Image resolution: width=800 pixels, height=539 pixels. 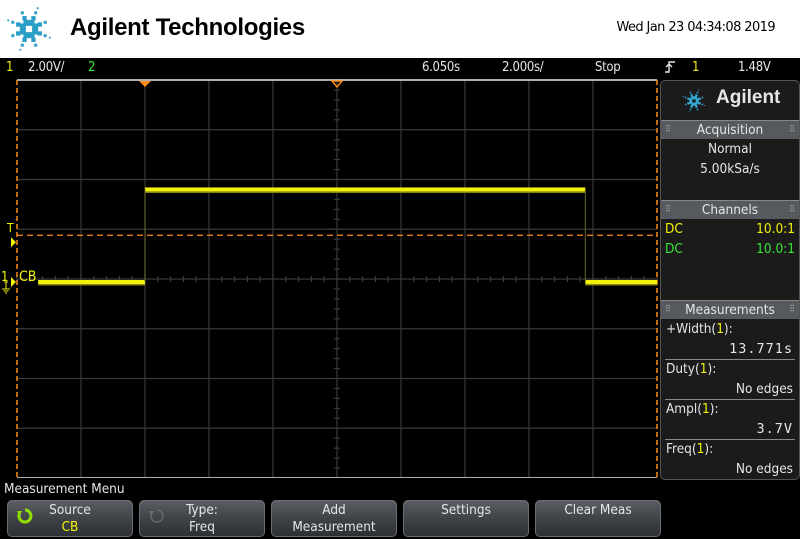 I want to click on run-state: Stop, so click(x=608, y=67).